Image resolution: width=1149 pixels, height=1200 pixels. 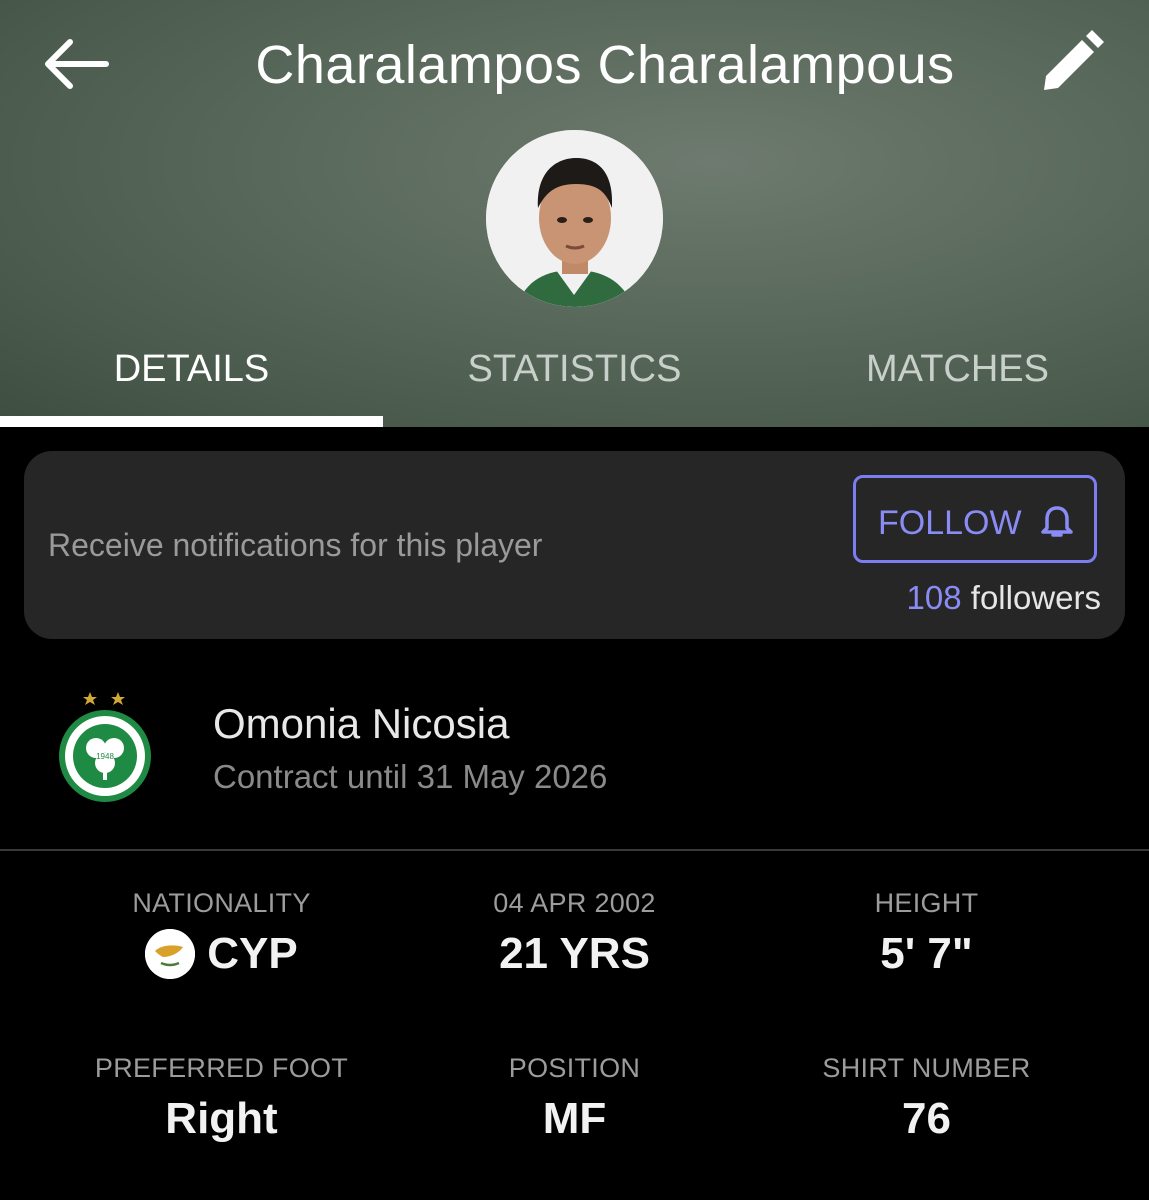 I want to click on preferred-foot-label: PREFERRED FOOT, so click(x=221, y=1068).